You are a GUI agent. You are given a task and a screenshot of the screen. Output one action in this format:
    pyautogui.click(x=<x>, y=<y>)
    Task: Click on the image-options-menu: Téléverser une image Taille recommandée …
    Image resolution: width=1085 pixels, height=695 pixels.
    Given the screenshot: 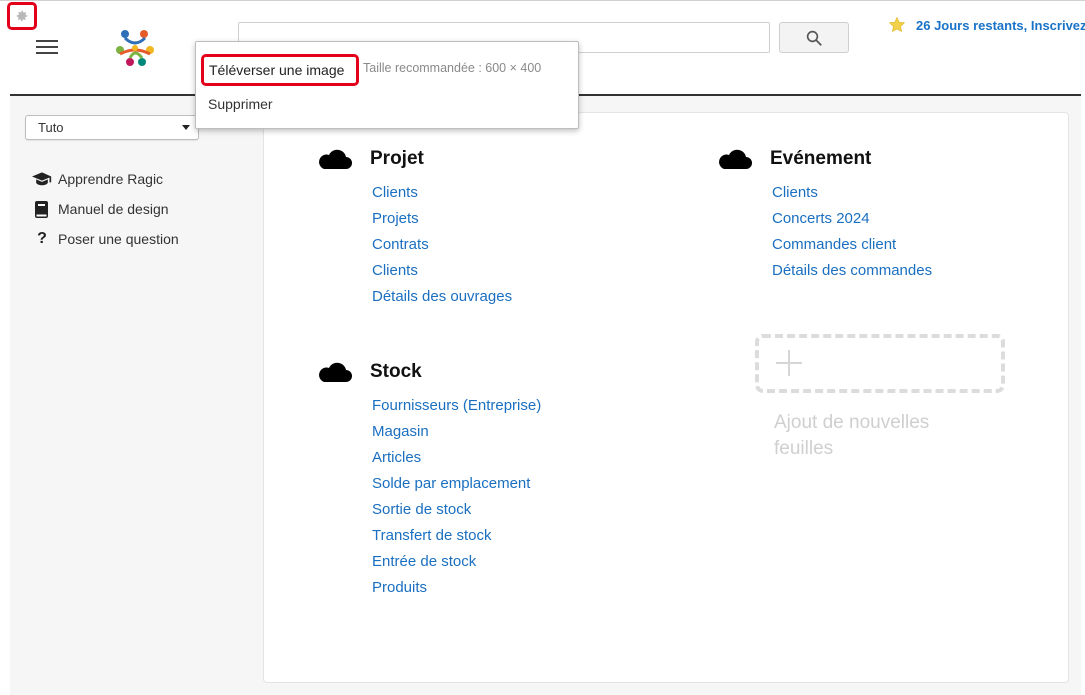 What is the action you would take?
    pyautogui.click(x=387, y=85)
    